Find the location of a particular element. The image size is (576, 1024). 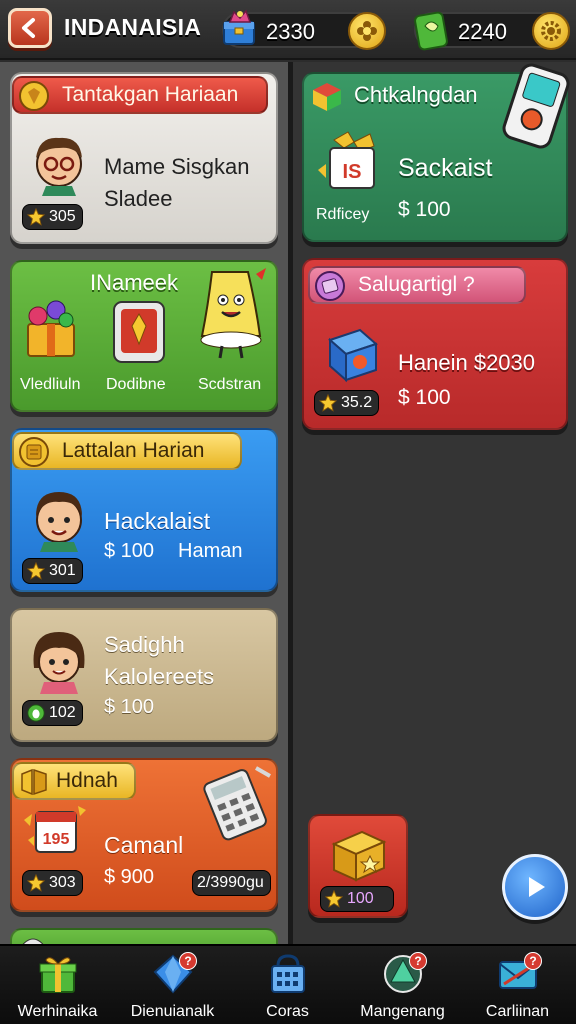

currency-gem-amount: 2240 is located at coordinates (482, 31).